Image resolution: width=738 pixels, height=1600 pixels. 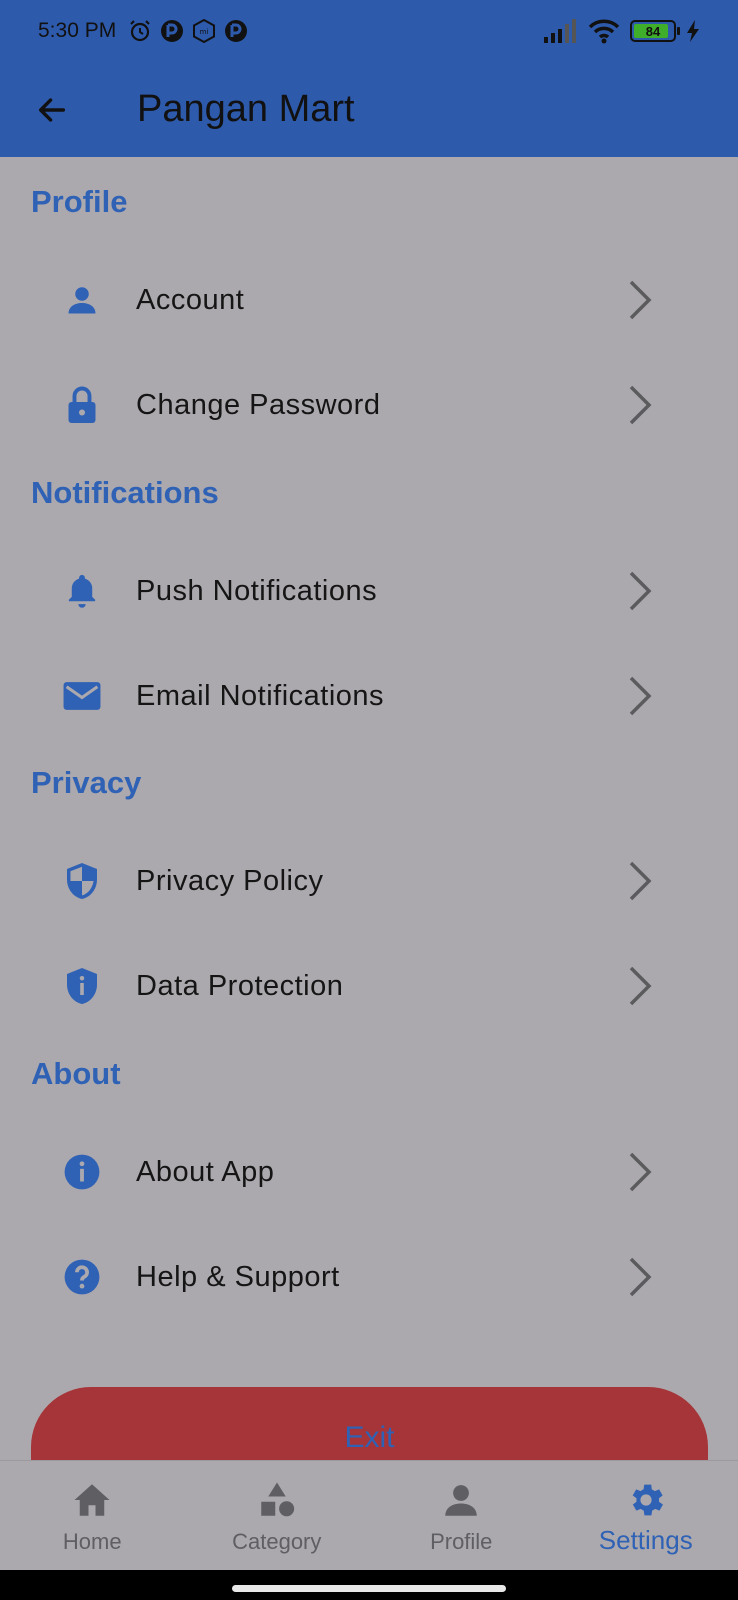 I want to click on settings-item-help-support: Help & Support, so click(x=369, y=1277).